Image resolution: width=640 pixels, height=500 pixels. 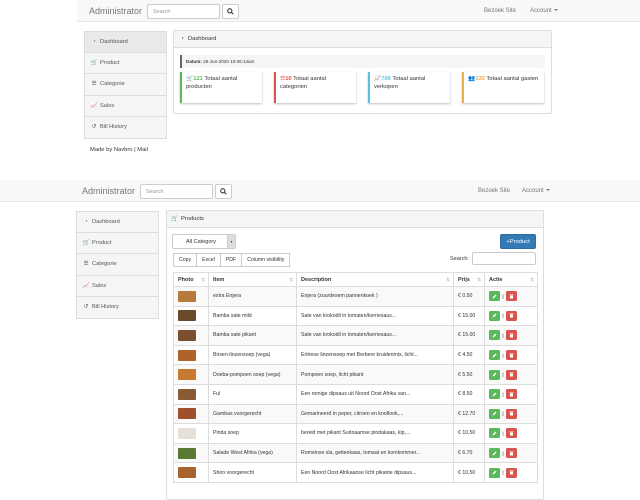 What do you see at coordinates (532, 279) in the screenshot?
I see `sort-icon: ⇅` at bounding box center [532, 279].